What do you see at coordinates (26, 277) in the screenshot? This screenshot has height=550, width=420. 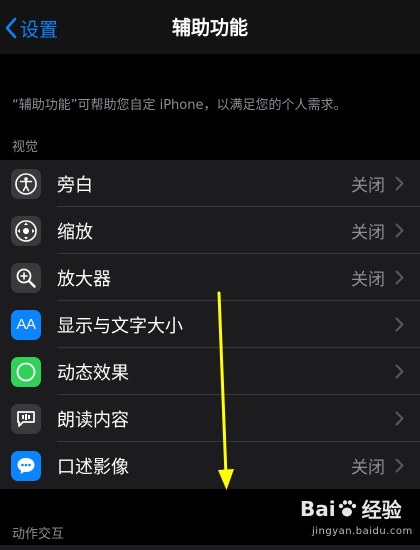 I see `magnifier-icon` at bounding box center [26, 277].